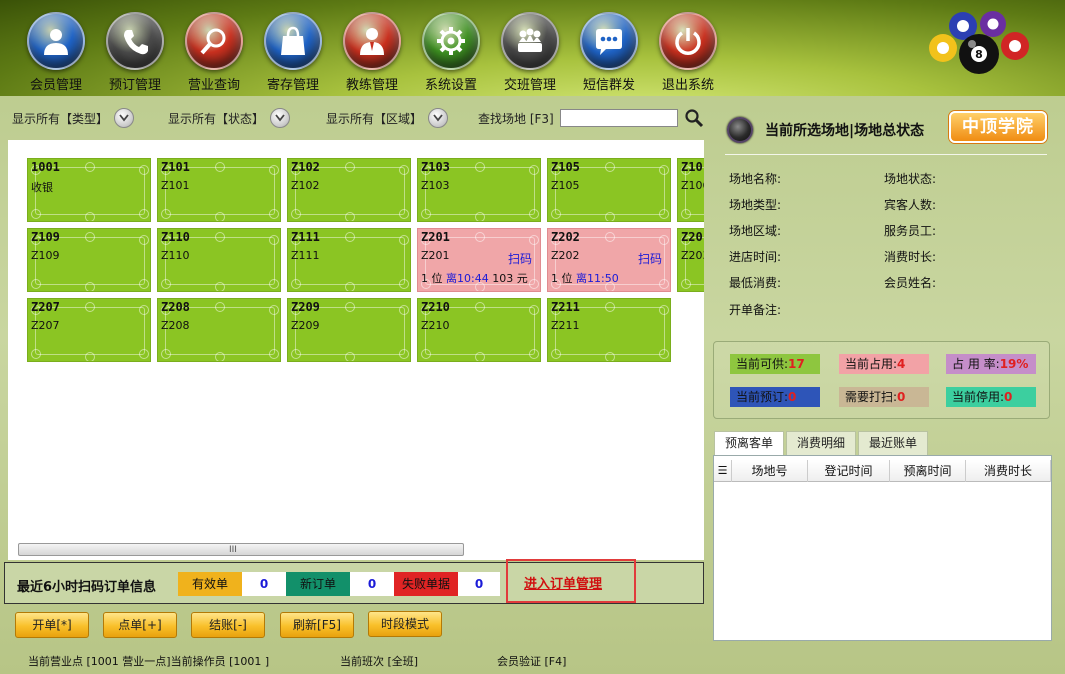 Image resolution: width=1065 pixels, height=674 pixels. What do you see at coordinates (849, 471) in the screenshot?
I see `column-register-time: 登记时间` at bounding box center [849, 471].